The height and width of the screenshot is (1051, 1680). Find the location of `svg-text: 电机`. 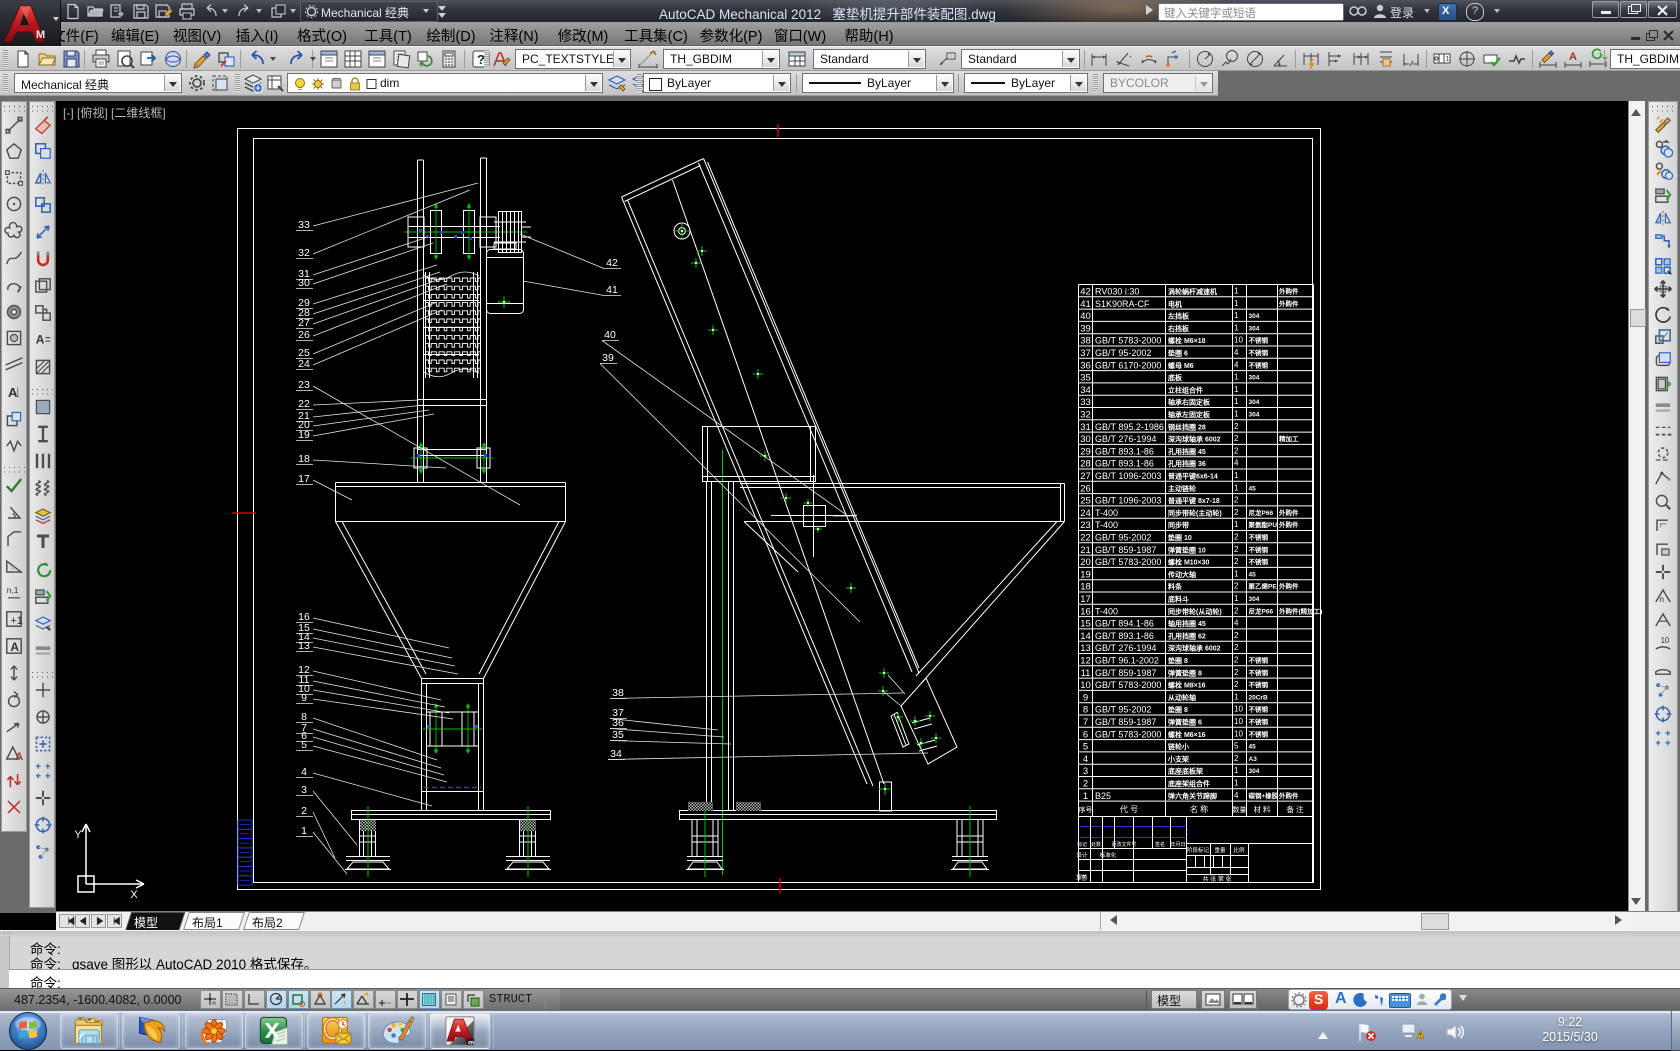

svg-text: 电机 is located at coordinates (1175, 303).